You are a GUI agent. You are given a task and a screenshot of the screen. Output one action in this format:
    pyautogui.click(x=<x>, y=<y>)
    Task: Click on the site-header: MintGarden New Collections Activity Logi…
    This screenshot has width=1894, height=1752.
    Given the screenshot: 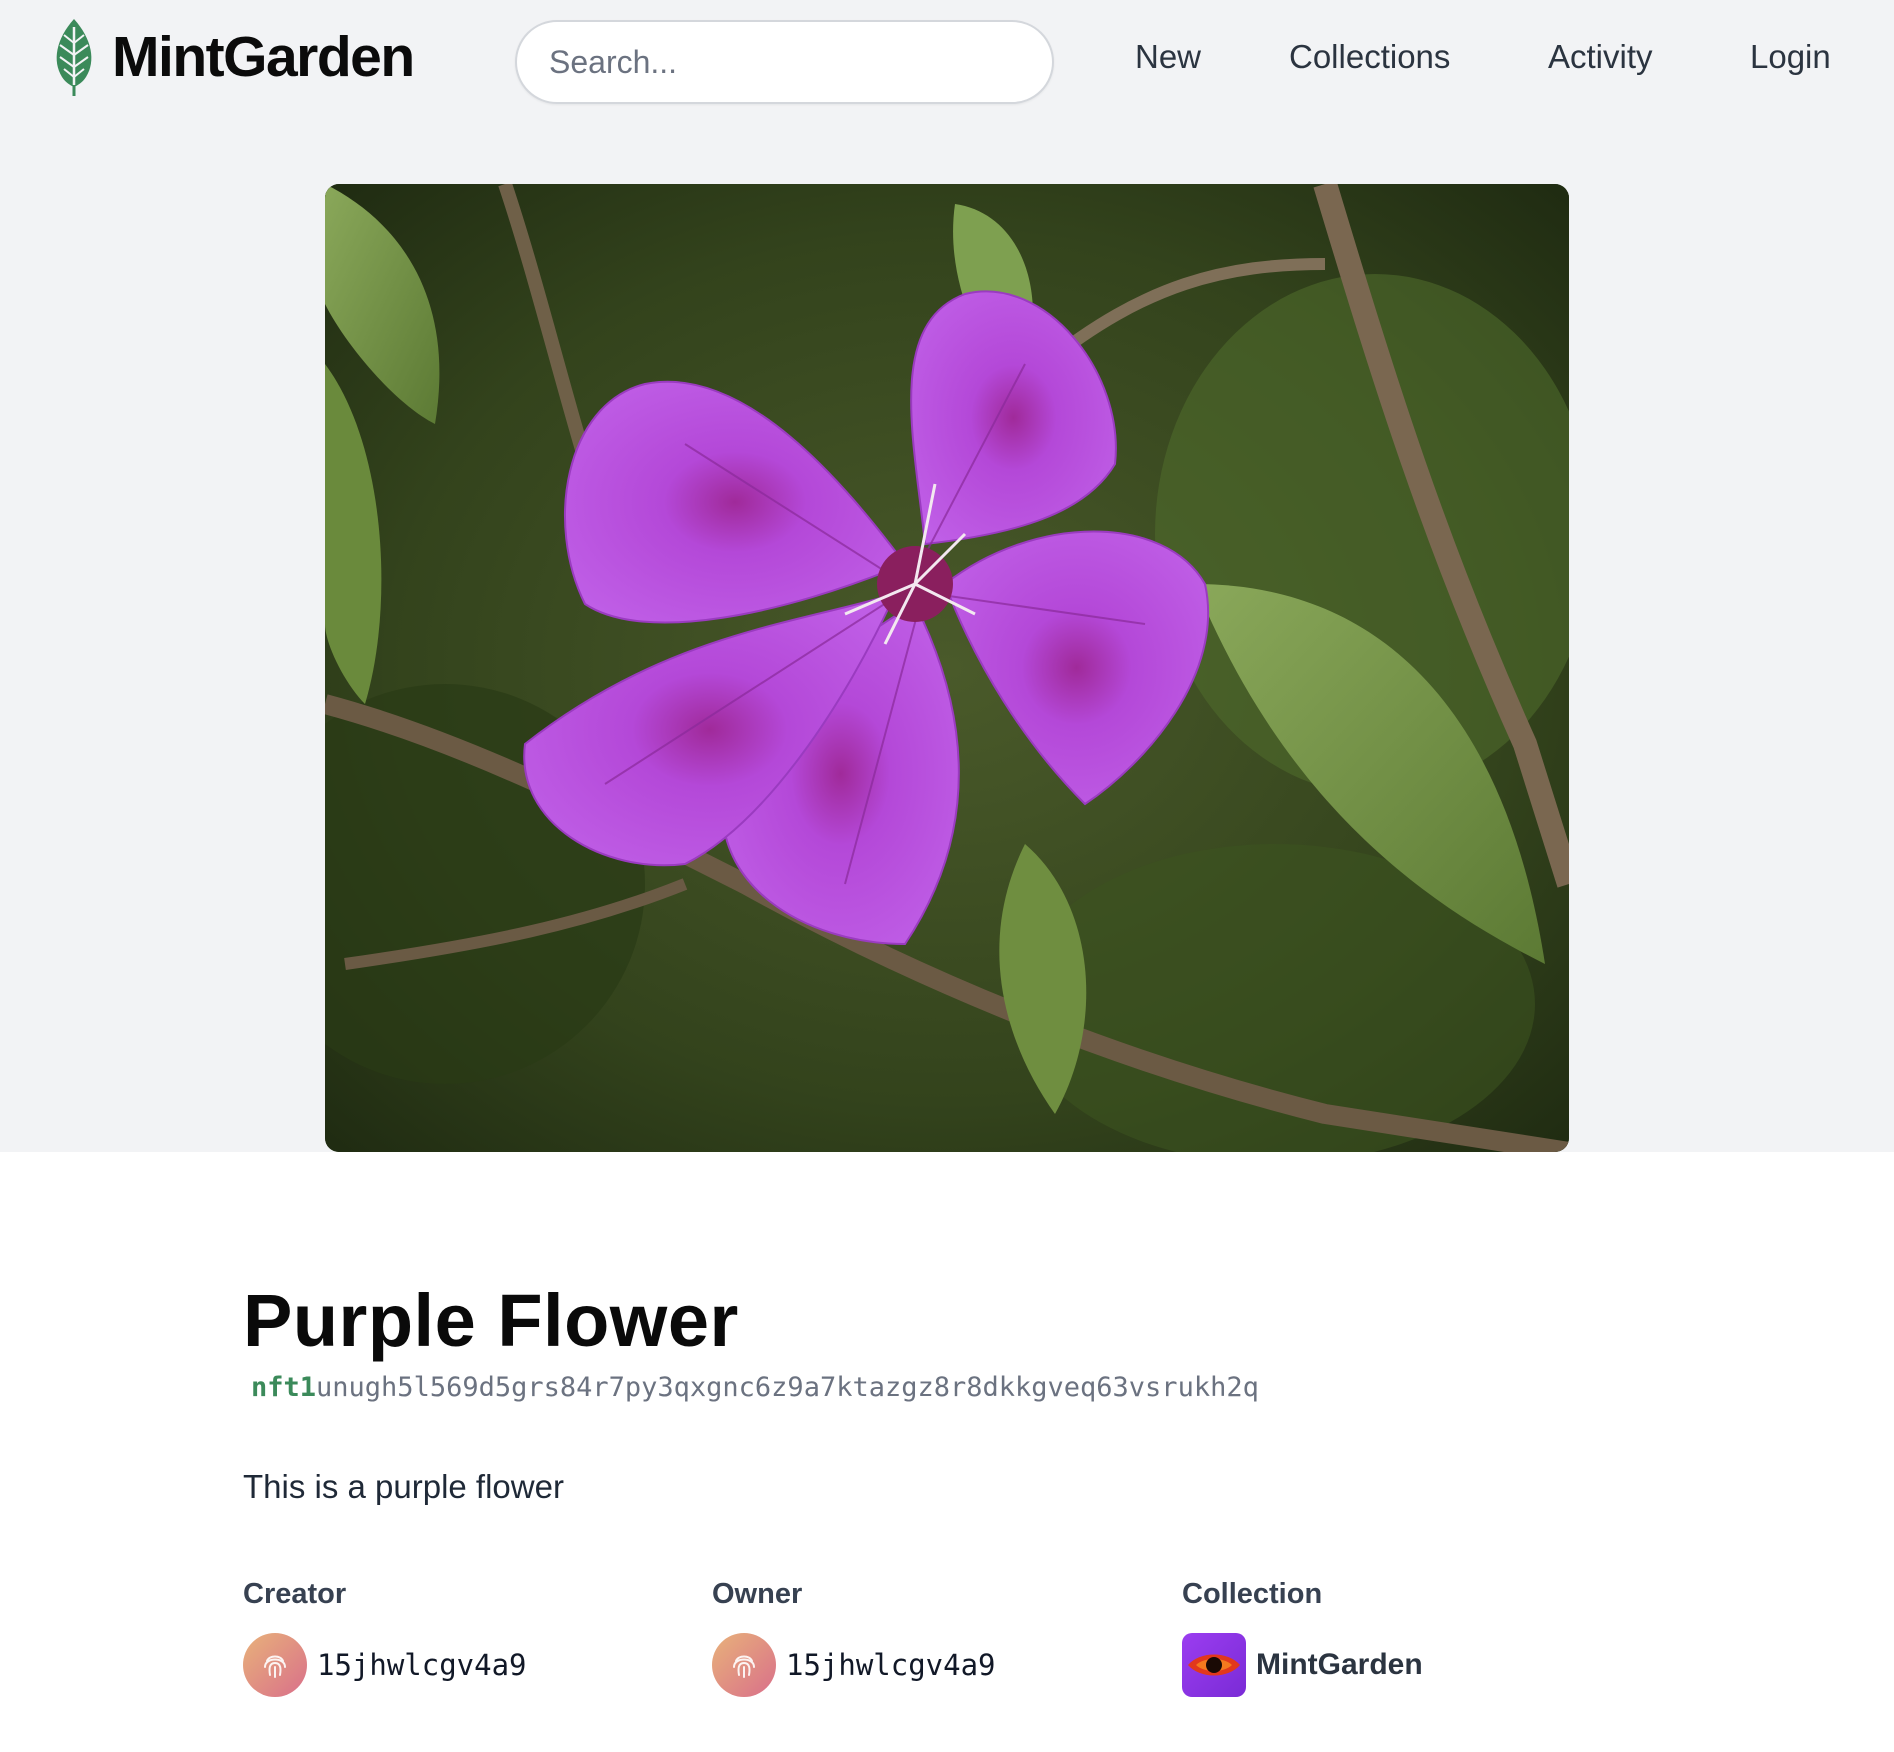 What is the action you would take?
    pyautogui.click(x=947, y=62)
    